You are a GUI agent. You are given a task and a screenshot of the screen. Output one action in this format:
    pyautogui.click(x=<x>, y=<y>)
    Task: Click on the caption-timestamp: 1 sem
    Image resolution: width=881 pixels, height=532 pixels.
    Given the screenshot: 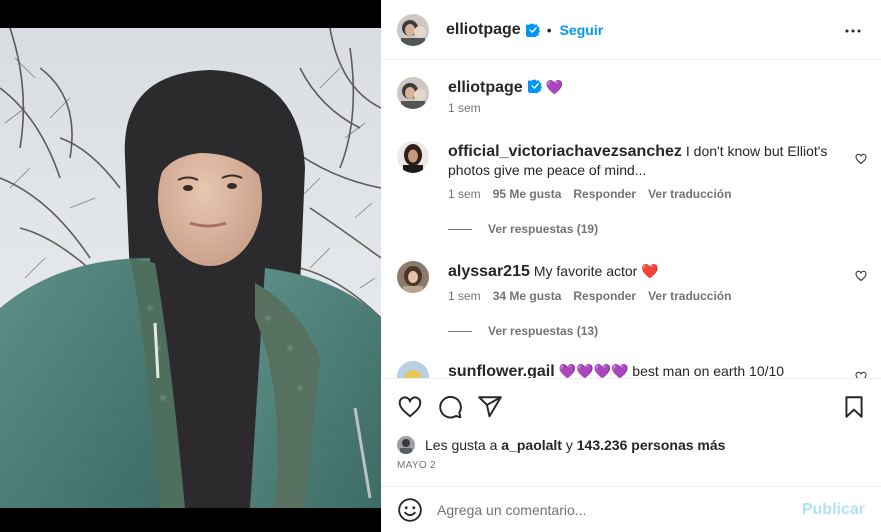 What is the action you would take?
    pyautogui.click(x=464, y=108)
    